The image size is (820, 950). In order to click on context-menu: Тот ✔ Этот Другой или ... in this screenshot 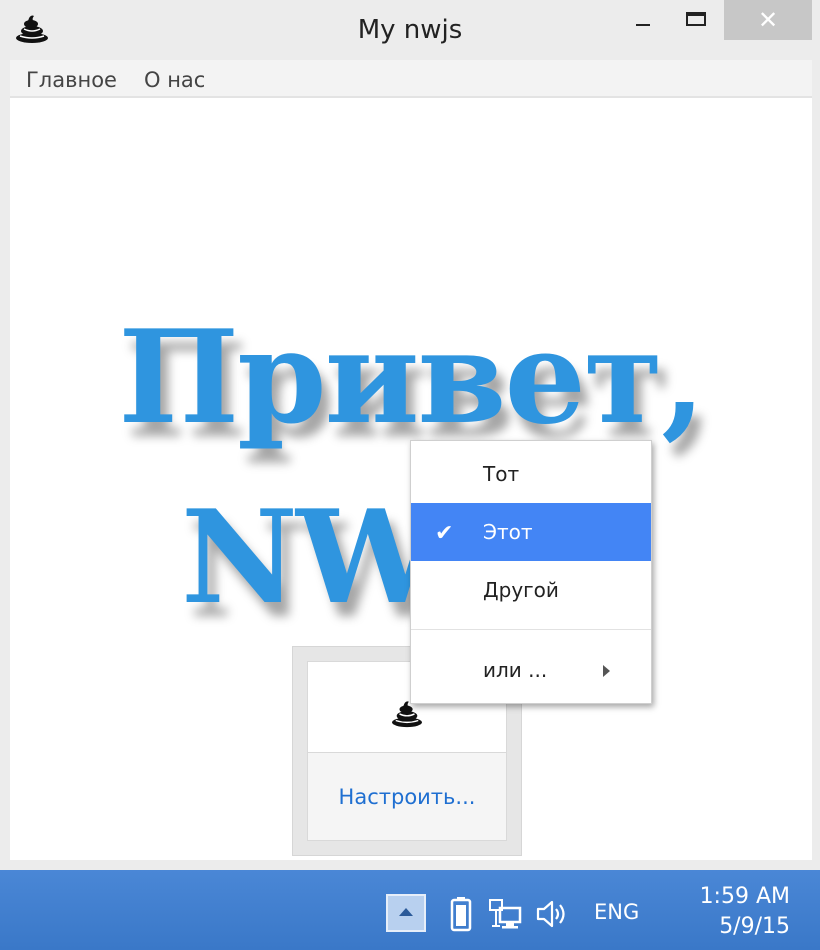, I will do `click(531, 572)`.